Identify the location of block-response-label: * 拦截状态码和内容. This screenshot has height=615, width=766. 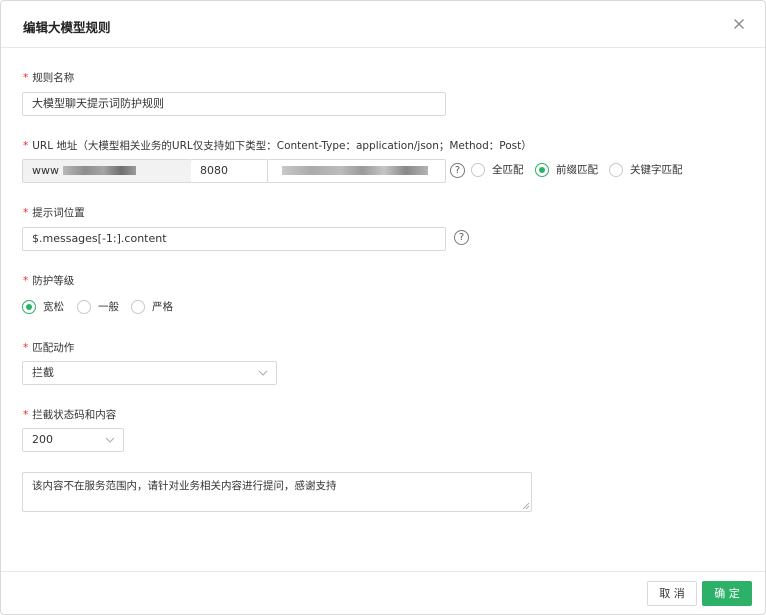
(69, 414).